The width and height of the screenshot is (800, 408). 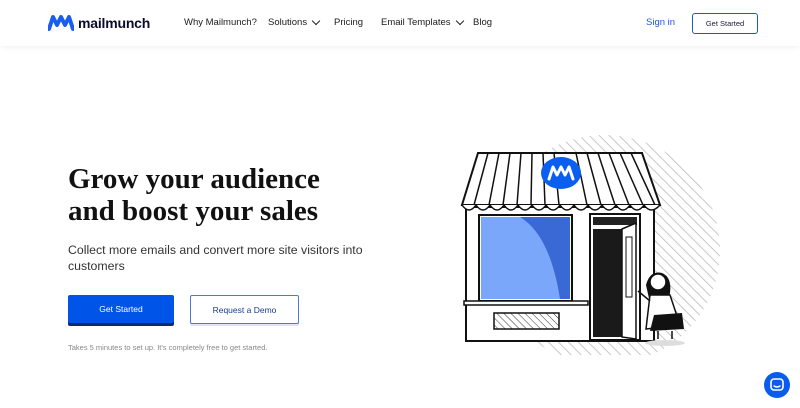 I want to click on chat-bubble-icon, so click(x=777, y=384).